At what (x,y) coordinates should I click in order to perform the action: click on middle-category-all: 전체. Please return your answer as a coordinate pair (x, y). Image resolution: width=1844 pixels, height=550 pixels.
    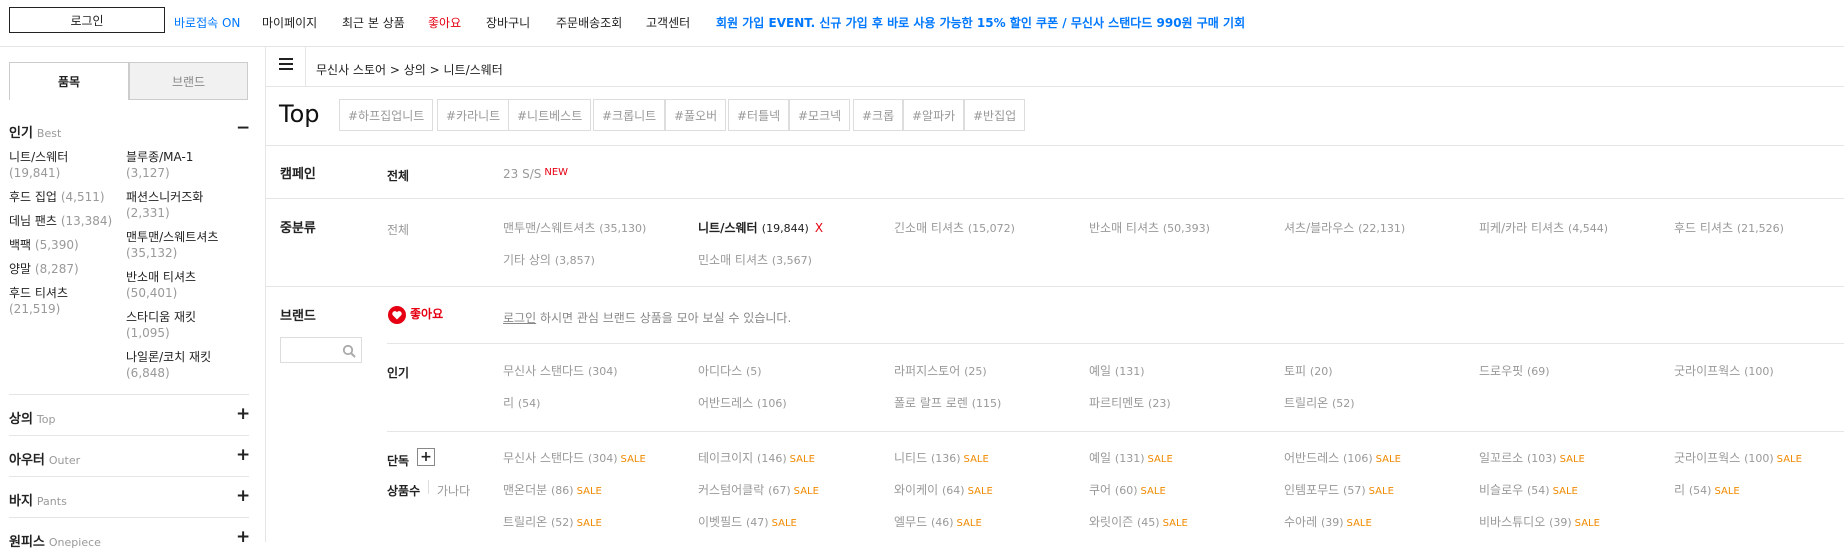
    Looking at the image, I should click on (398, 229).